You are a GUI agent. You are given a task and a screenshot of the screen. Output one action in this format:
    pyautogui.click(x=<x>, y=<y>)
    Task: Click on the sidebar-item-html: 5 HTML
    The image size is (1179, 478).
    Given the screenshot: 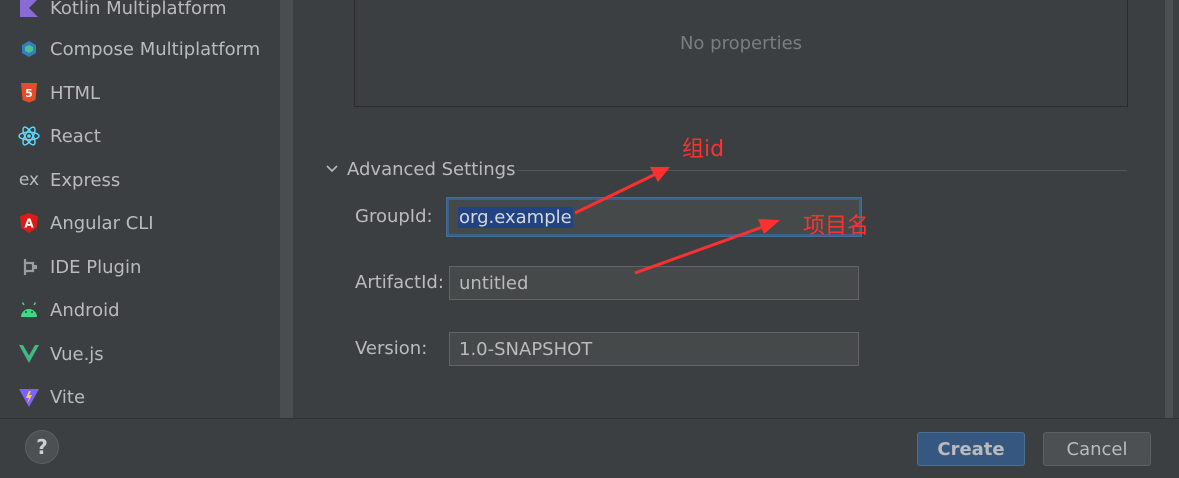 What is the action you would take?
    pyautogui.click(x=140, y=93)
    